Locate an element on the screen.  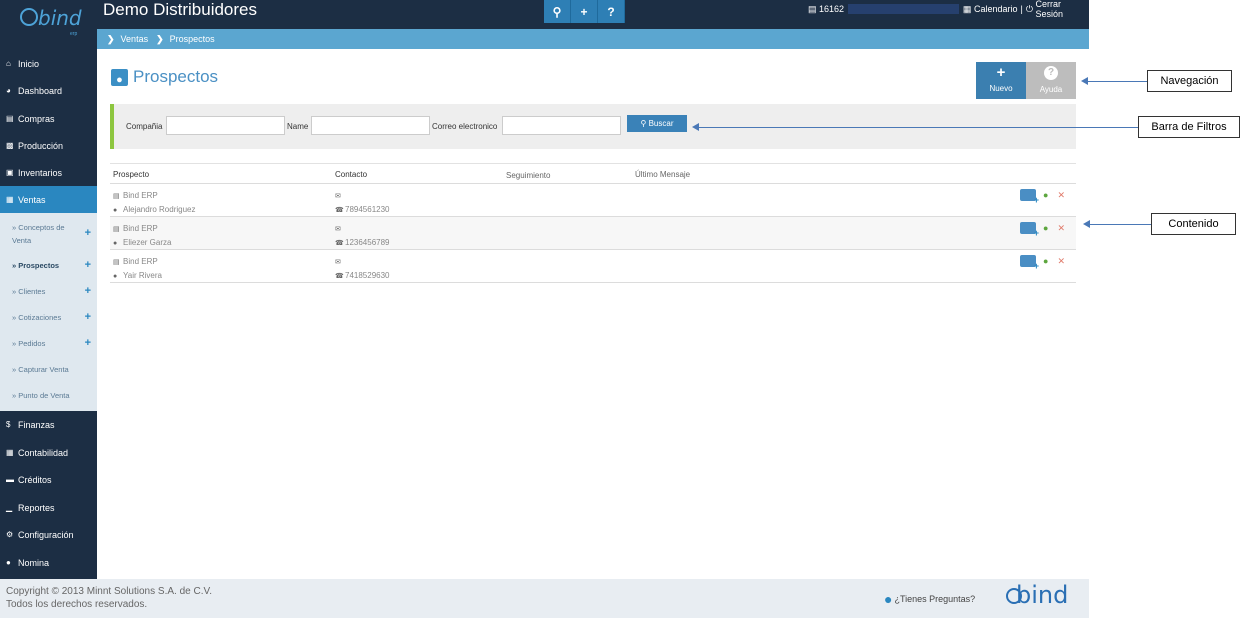
sidebar-item-reportes: ▁ Reportes is located at coordinates (48, 507).